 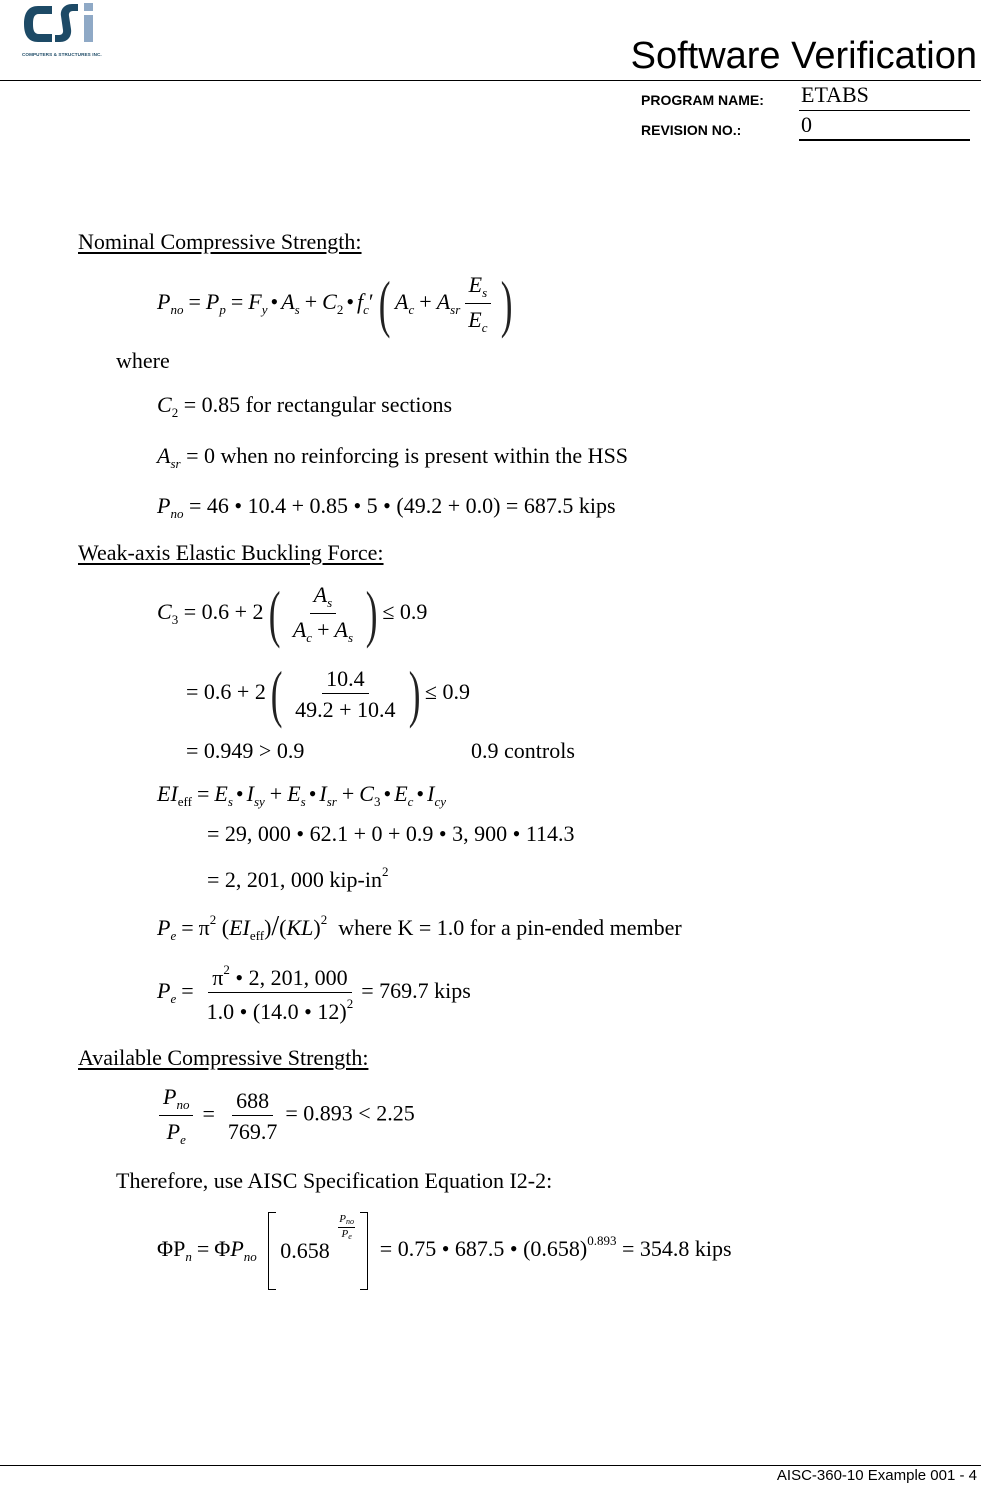 I want to click on bracket-expression: 0.658 Pno Pe, so click(x=318, y=1251).